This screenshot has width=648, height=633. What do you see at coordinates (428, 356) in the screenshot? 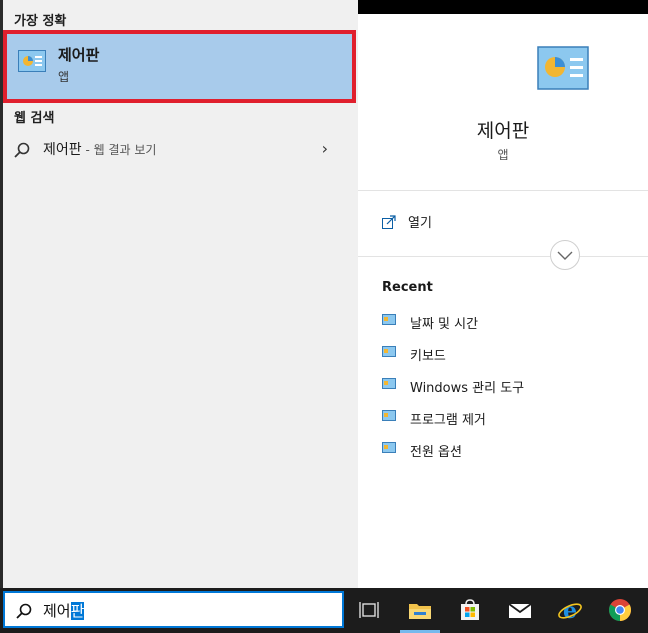
I see `recent-item-label: 키보드` at bounding box center [428, 356].